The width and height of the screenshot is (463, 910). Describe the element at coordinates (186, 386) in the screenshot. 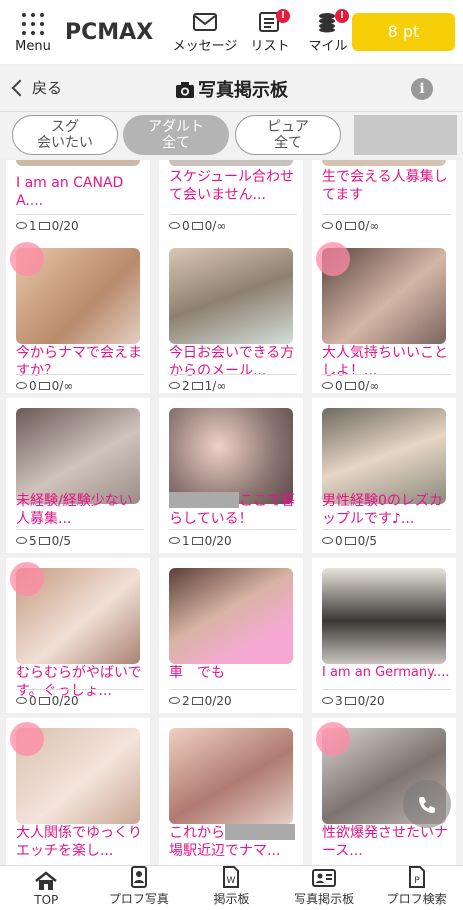

I see `post-views: 2` at that location.